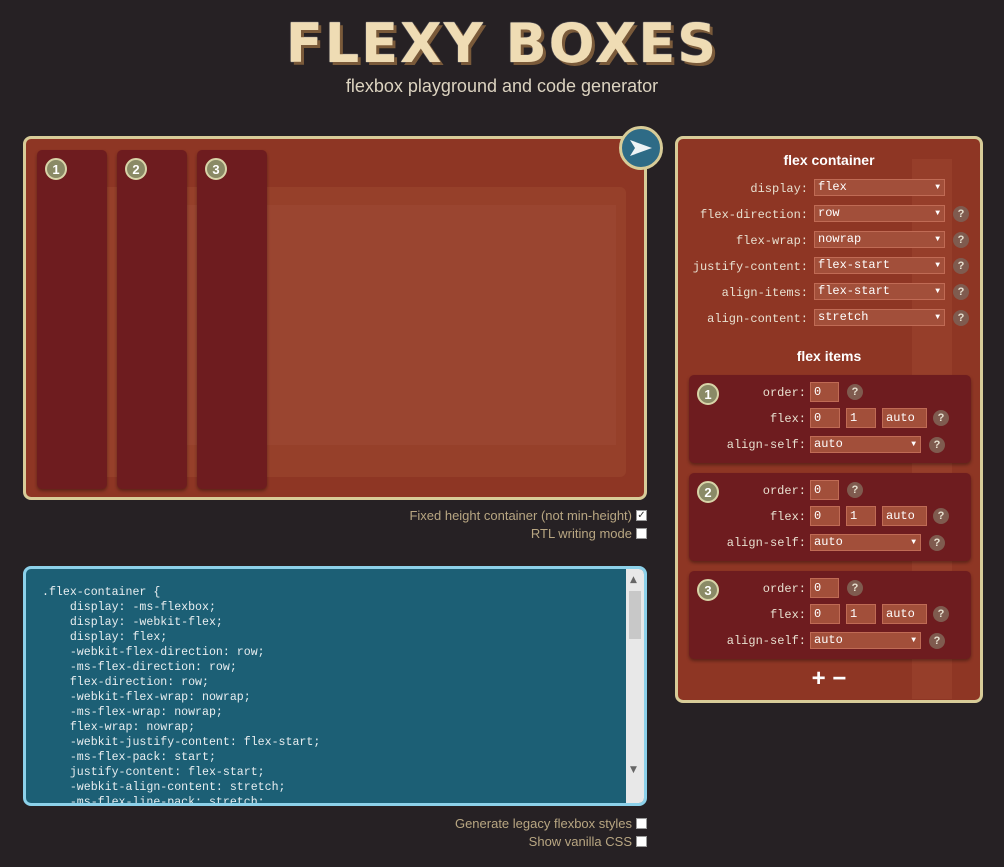  I want to click on flex-wrap-row: flex-wrap: nowrap ▼ ?, so click(829, 242).